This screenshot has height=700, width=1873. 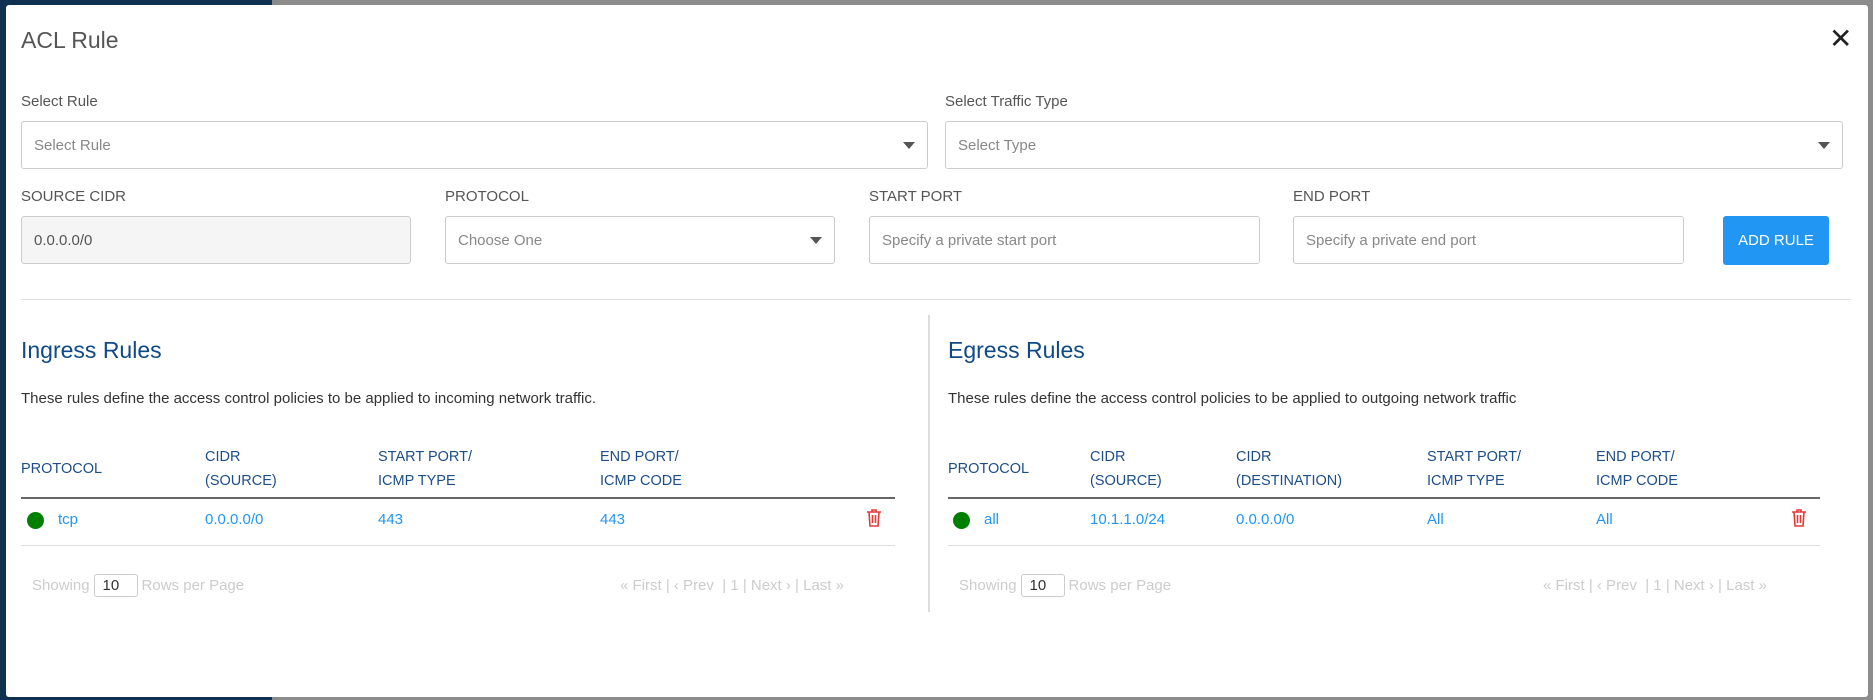 I want to click on protocol-placeholder: Choose One, so click(x=500, y=240).